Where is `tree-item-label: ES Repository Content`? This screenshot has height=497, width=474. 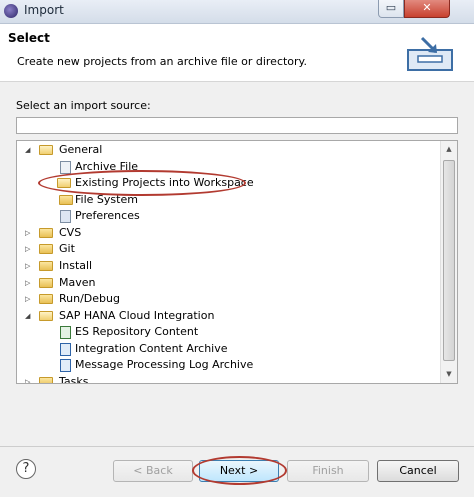 tree-item-label: ES Repository Content is located at coordinates (137, 331).